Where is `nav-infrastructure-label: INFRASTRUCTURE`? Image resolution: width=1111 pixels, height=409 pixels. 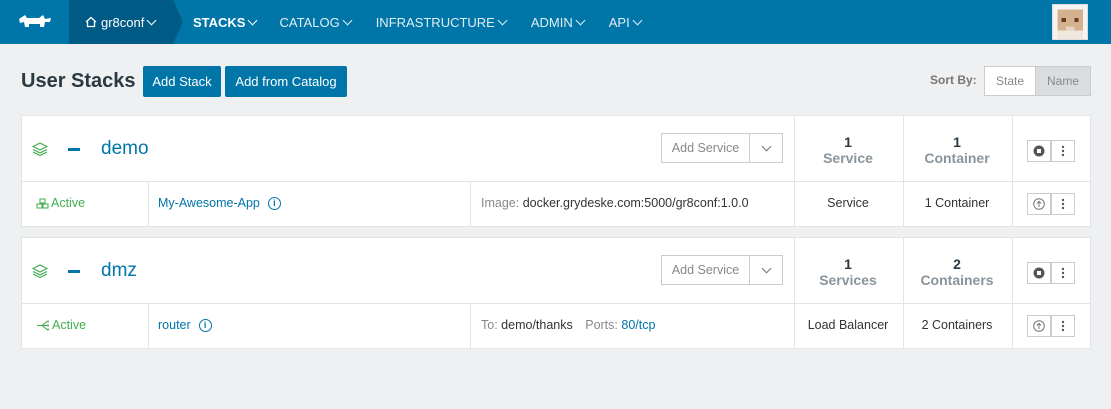
nav-infrastructure-label: INFRASTRUCTURE is located at coordinates (435, 22).